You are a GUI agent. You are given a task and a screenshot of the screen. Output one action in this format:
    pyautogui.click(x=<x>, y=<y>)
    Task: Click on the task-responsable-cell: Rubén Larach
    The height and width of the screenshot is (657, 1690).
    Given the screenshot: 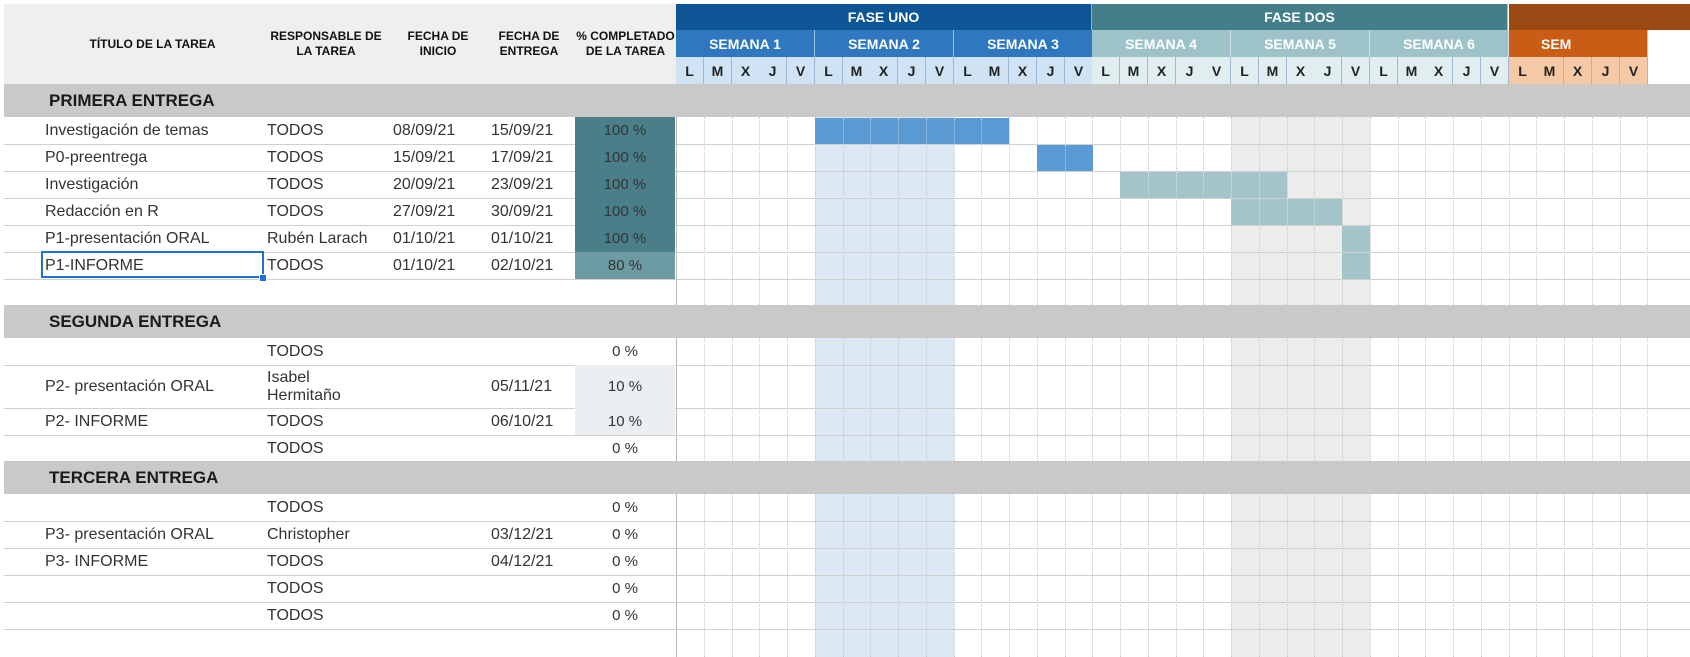 What is the action you would take?
    pyautogui.click(x=328, y=238)
    